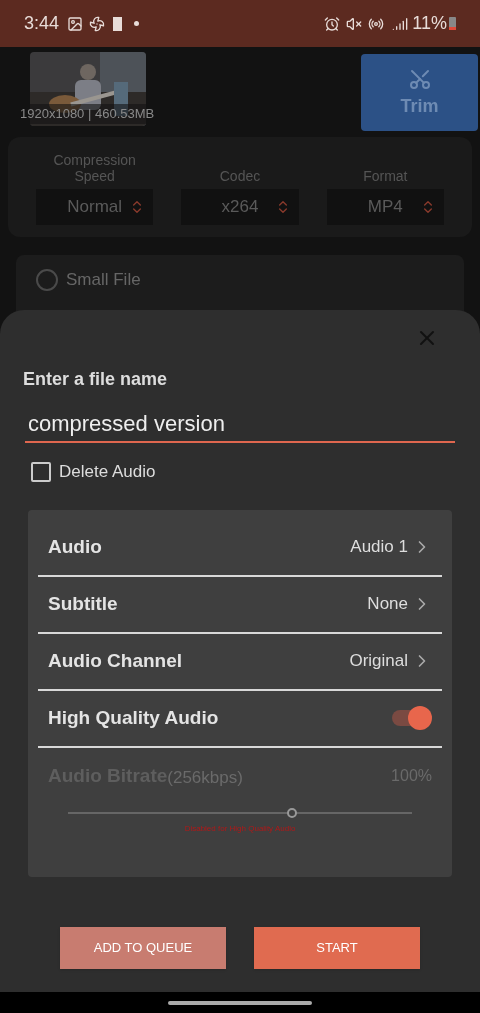 This screenshot has height=1013, width=480. What do you see at coordinates (118, 23) in the screenshot?
I see `app-icon` at bounding box center [118, 23].